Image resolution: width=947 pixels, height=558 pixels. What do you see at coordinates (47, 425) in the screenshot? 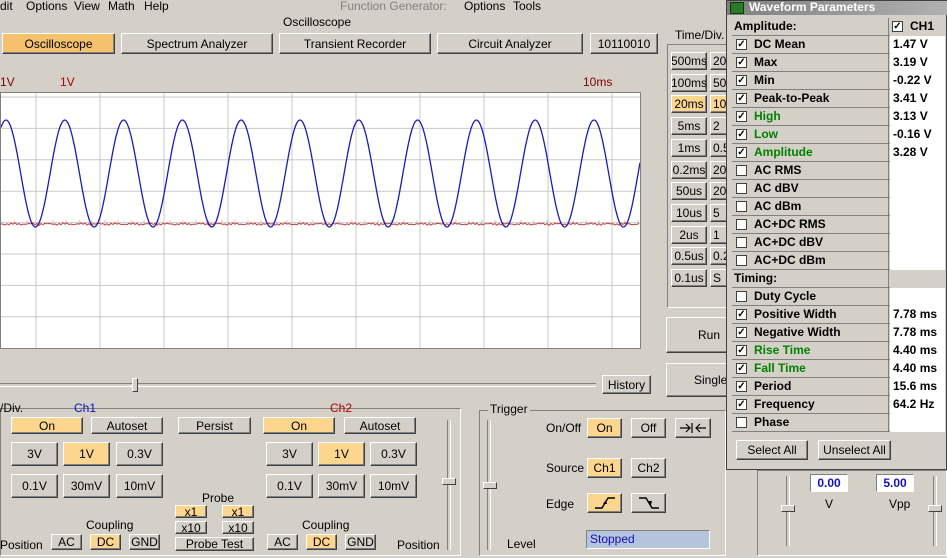
I see `ch1-on-button: On` at bounding box center [47, 425].